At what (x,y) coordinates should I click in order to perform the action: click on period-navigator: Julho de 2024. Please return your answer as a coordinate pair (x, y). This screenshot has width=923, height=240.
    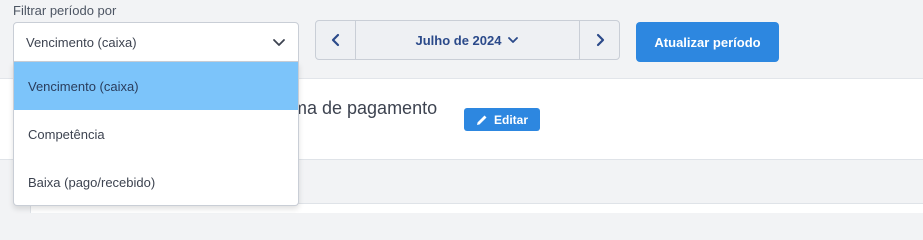
    Looking at the image, I should click on (467, 40).